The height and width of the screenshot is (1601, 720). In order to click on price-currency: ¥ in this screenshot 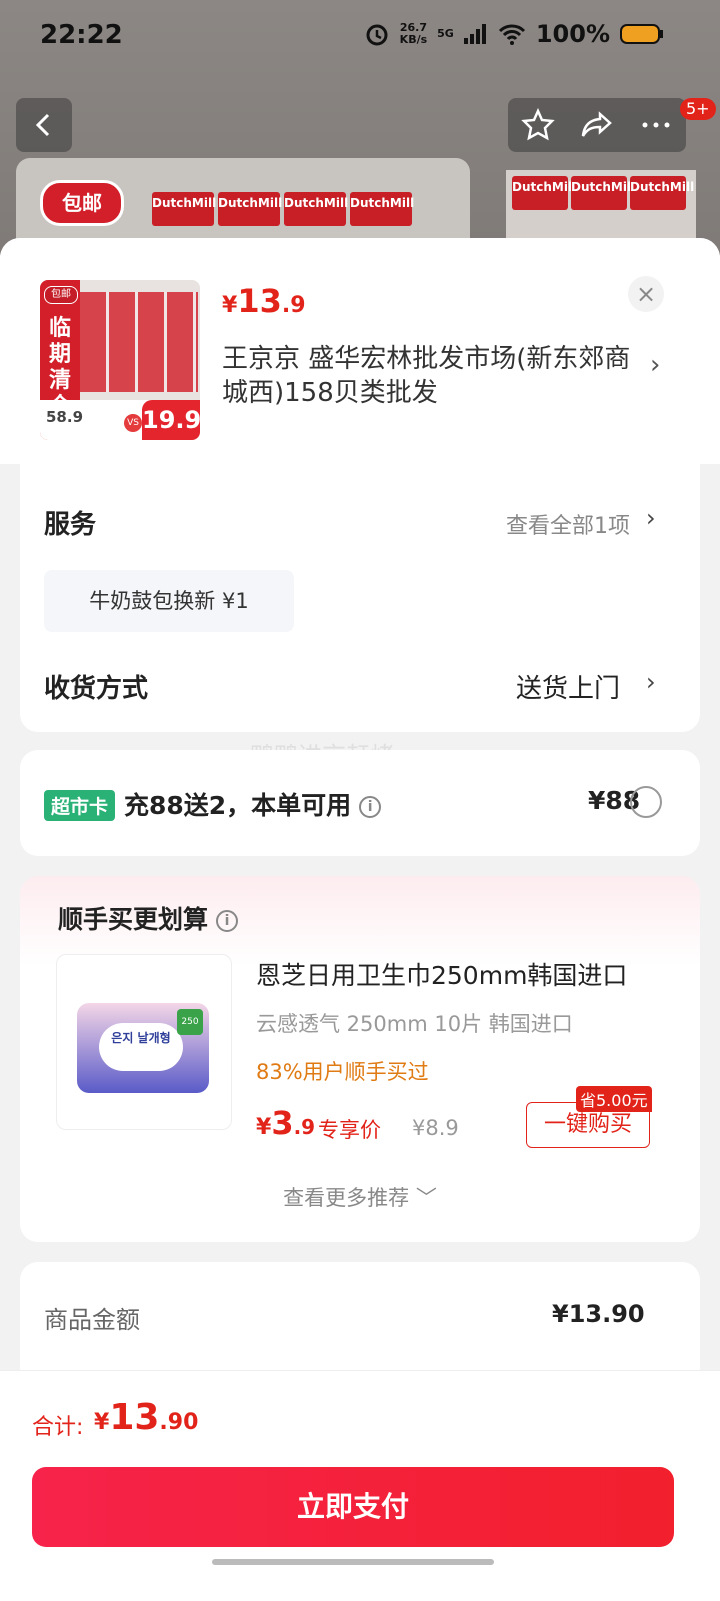, I will do `click(230, 305)`.